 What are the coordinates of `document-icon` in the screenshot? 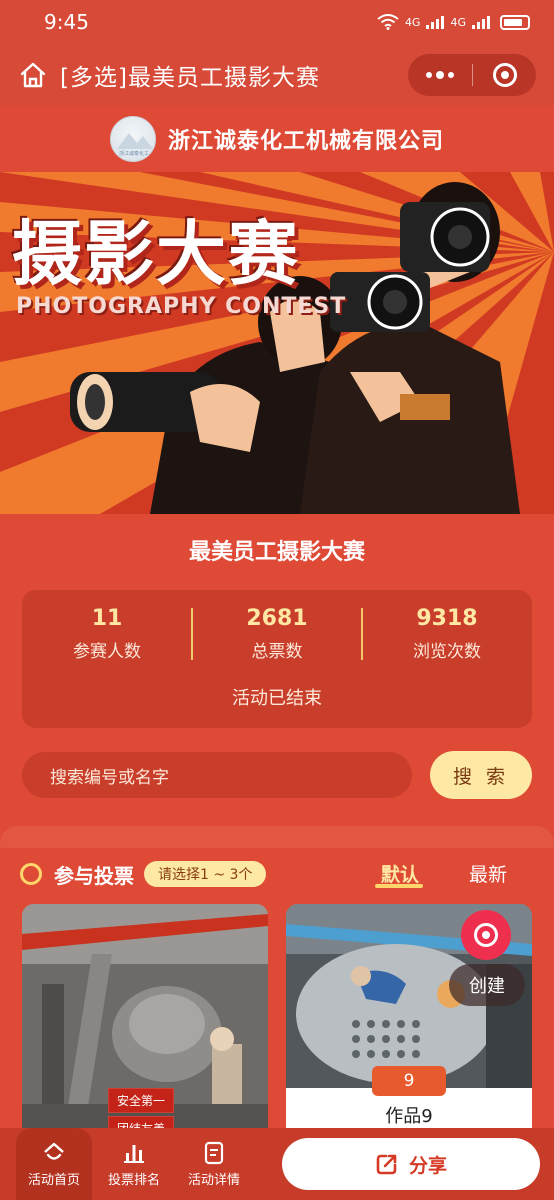 It's located at (214, 1152).